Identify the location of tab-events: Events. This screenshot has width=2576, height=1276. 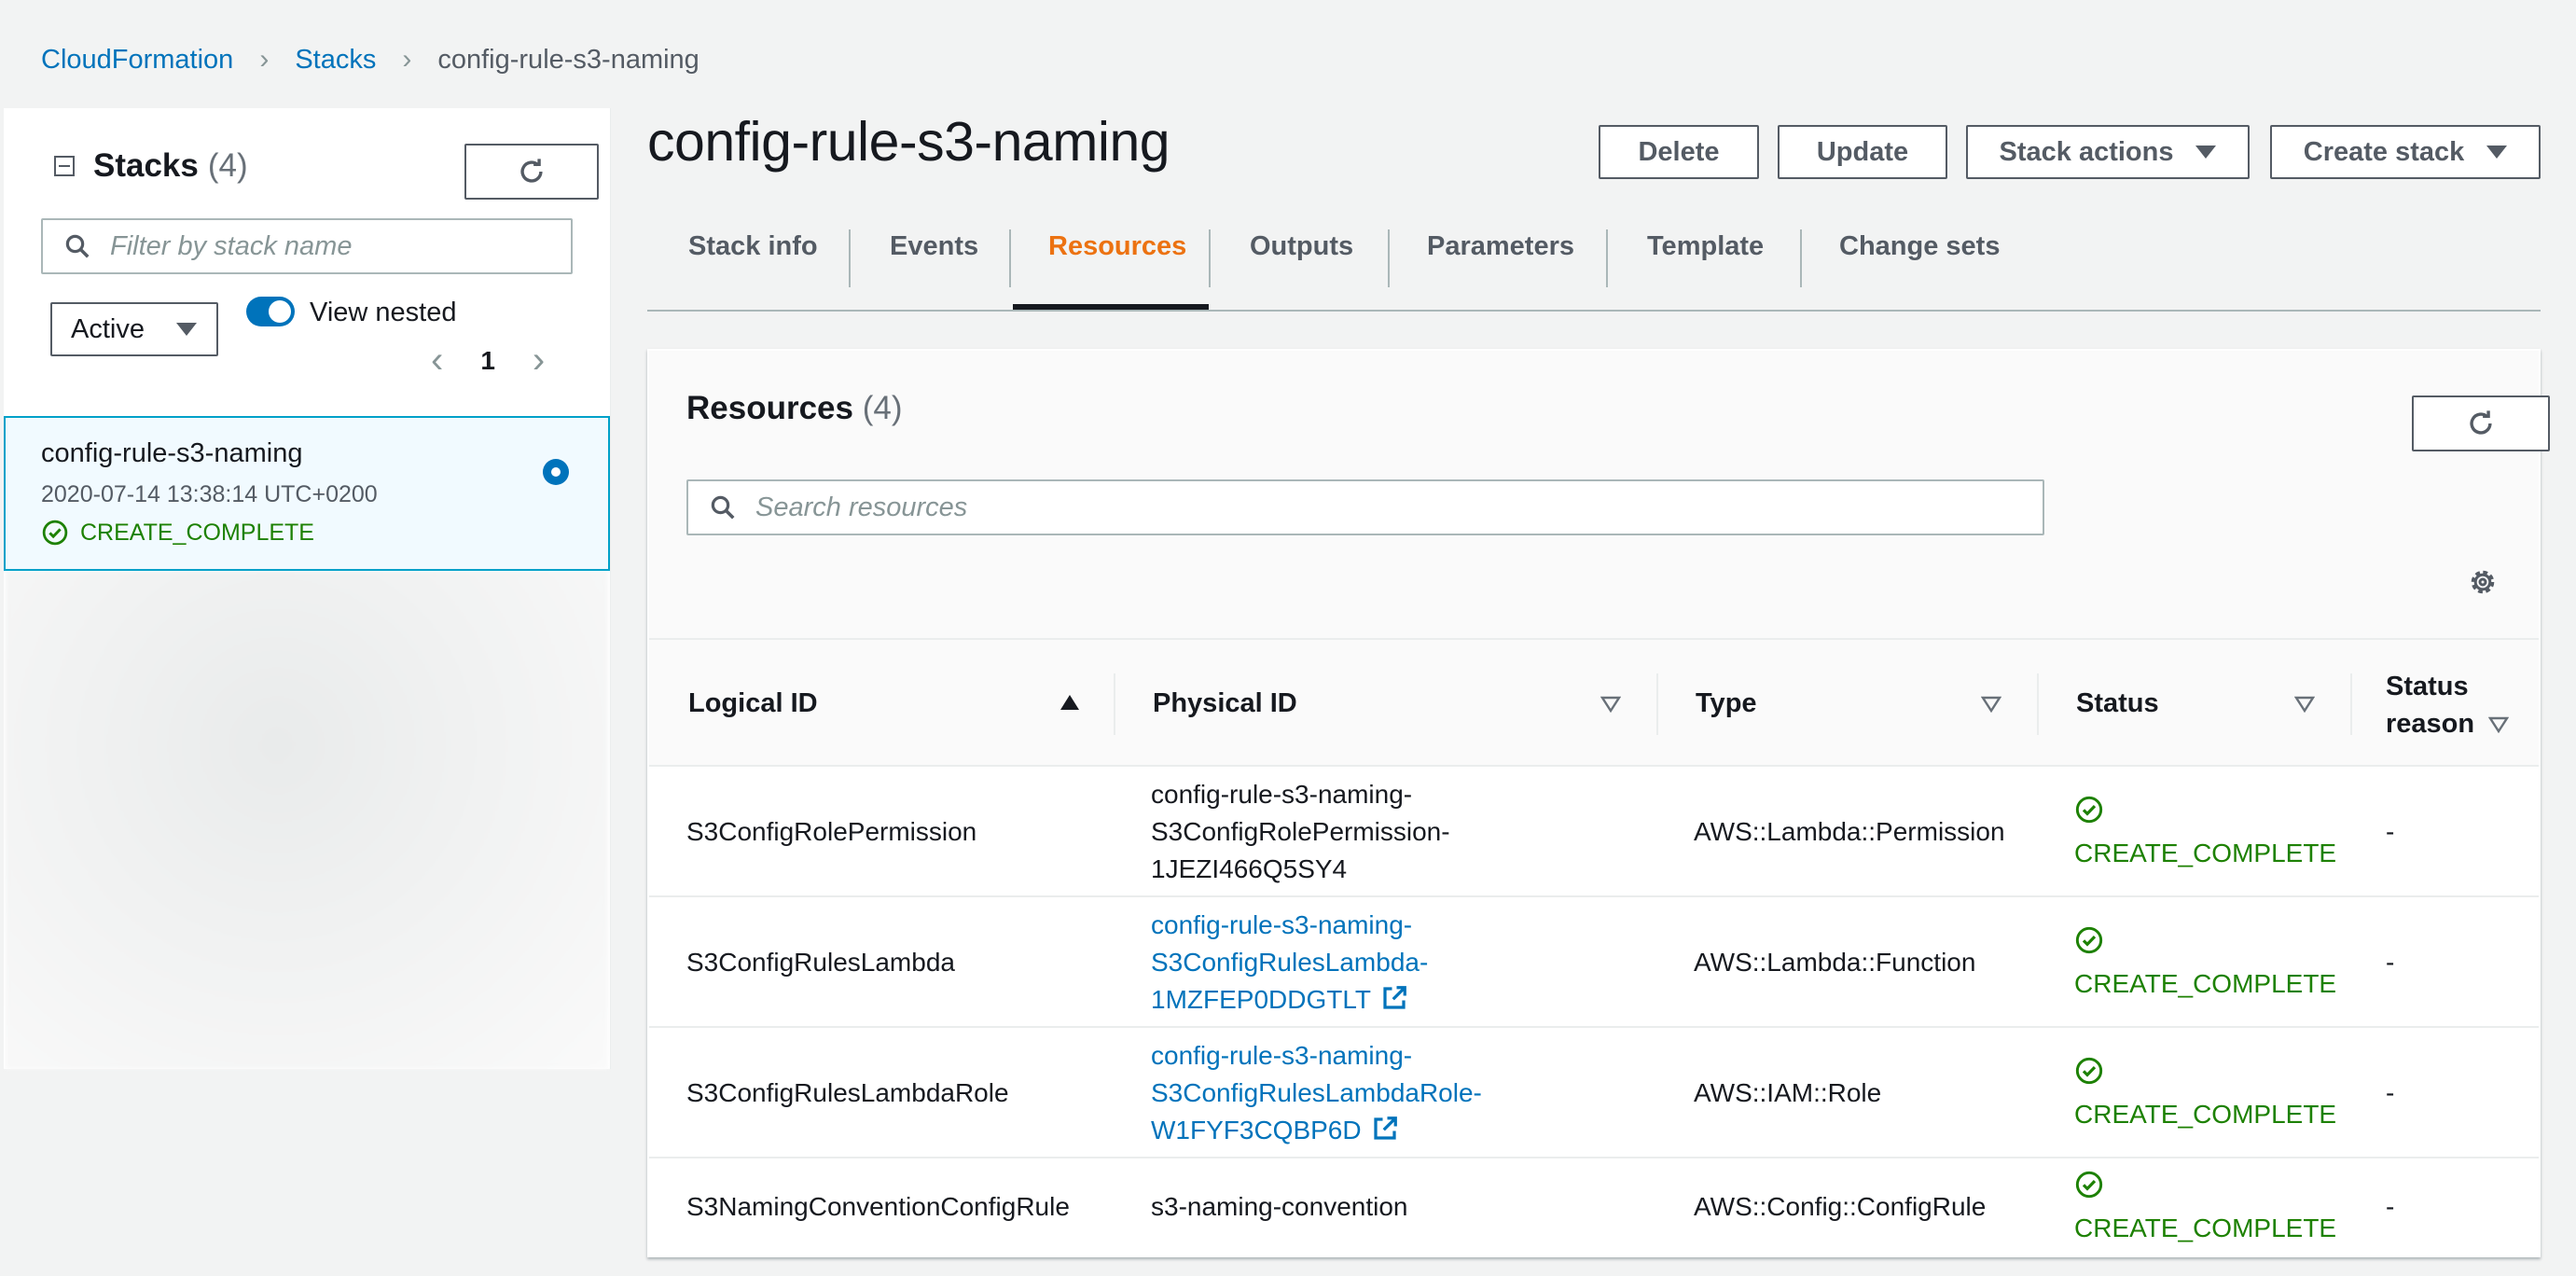
(934, 247).